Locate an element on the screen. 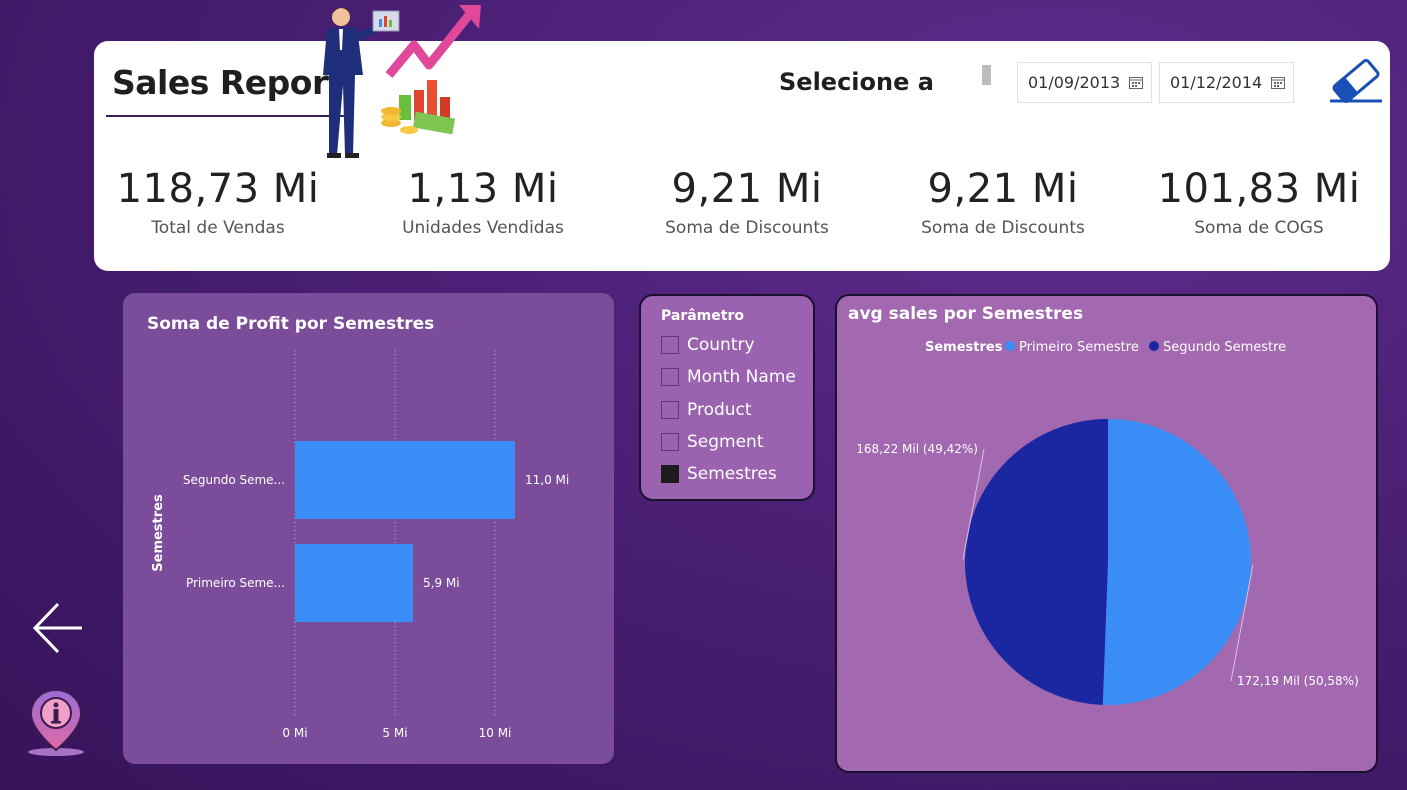 Image resolution: width=1407 pixels, height=790 pixels. arrow-left-icon is located at coordinates (58, 628).